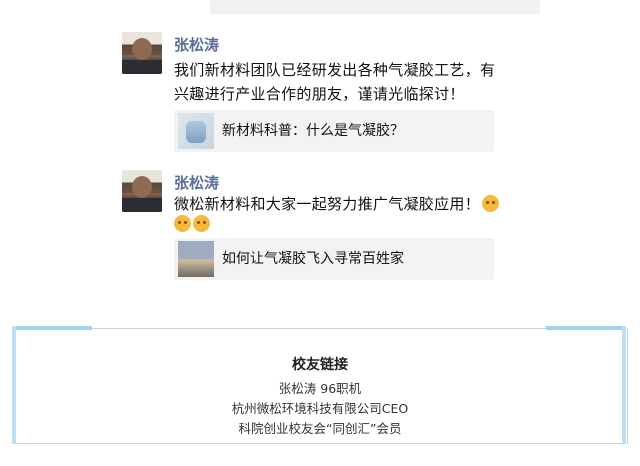 The height and width of the screenshot is (466, 640). What do you see at coordinates (196, 131) in the screenshot?
I see `aerogel-thumbnail-icon` at bounding box center [196, 131].